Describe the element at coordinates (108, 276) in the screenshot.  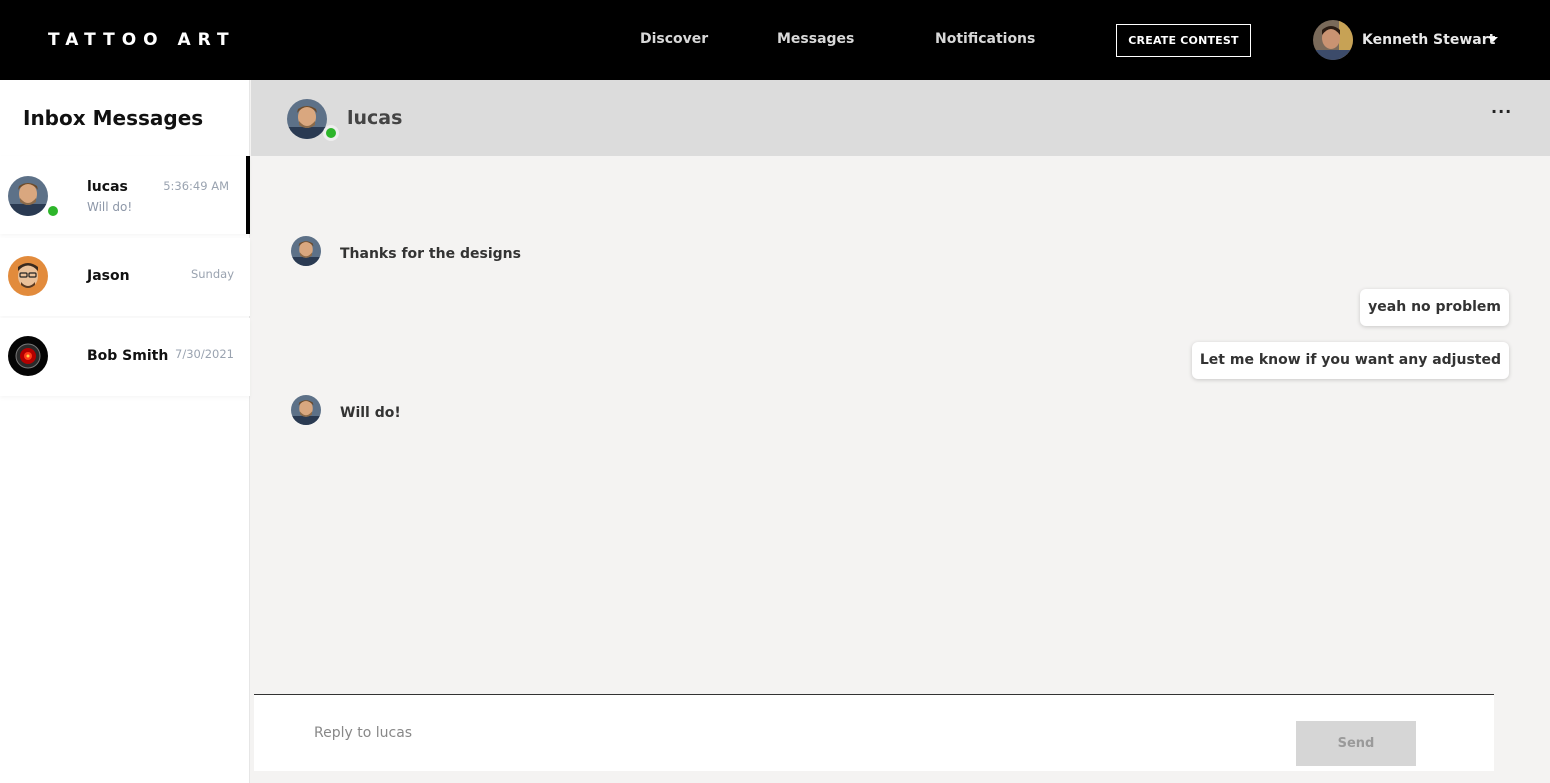
I see `conversation-name: Jason` at that location.